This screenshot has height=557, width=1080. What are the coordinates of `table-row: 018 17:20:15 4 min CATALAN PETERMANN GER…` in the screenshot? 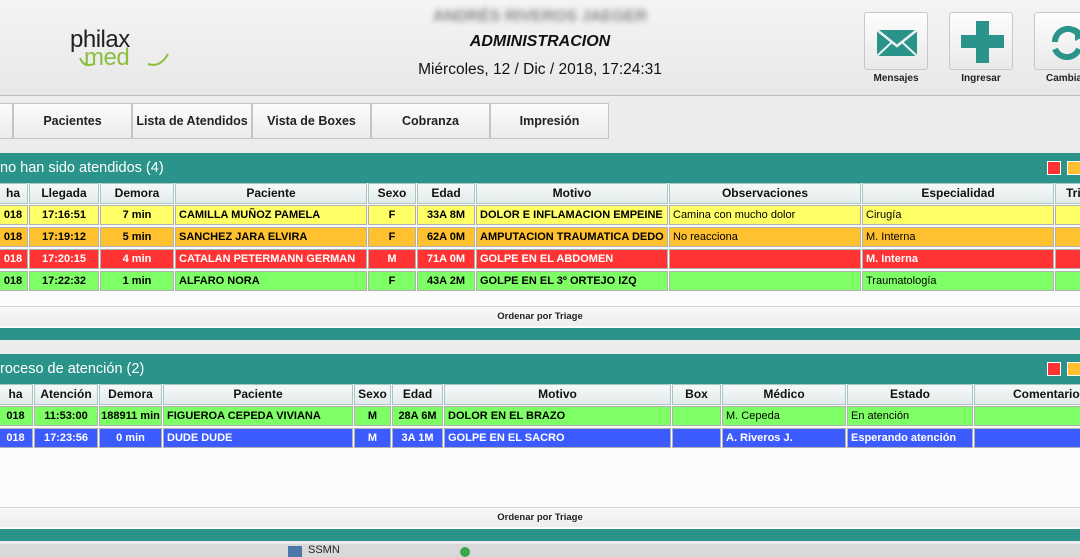 It's located at (540, 260).